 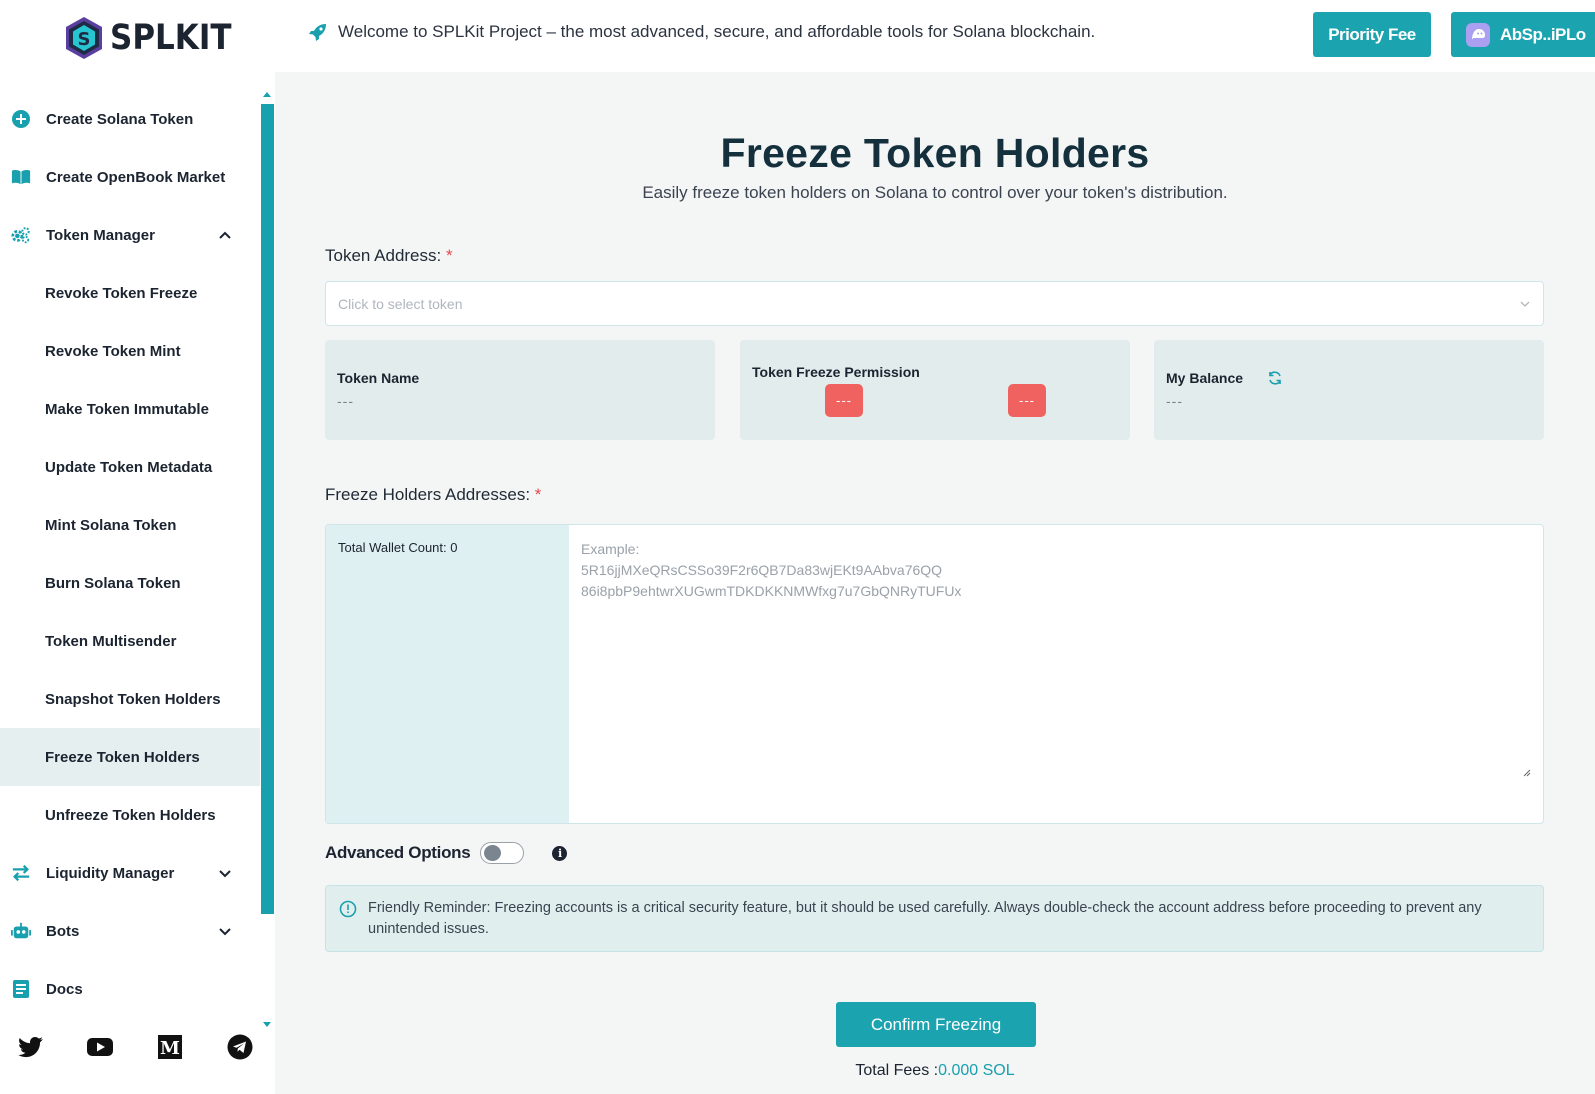 I want to click on sidebar-item-unfreeze-token-holders: Unfreeze Token Holders, so click(x=130, y=815).